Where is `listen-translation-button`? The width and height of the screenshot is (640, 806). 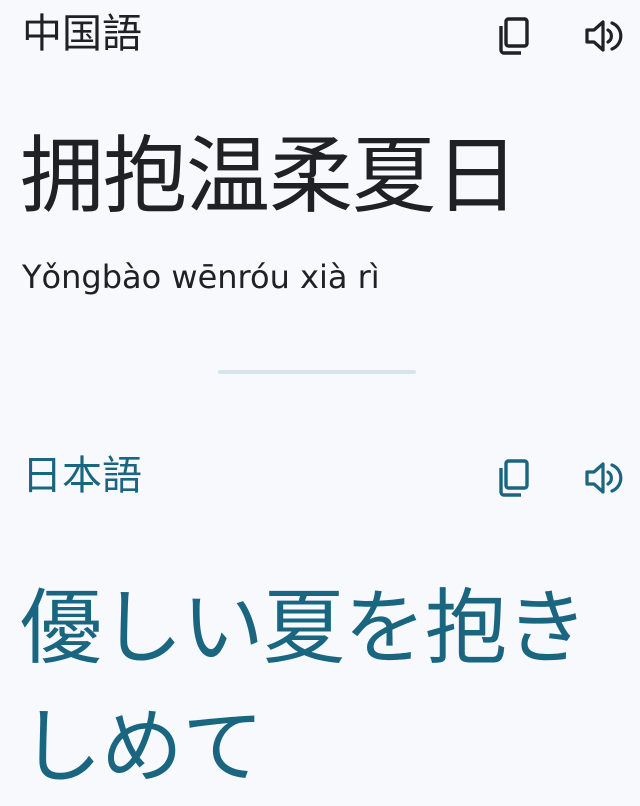 listen-translation-button is located at coordinates (604, 478).